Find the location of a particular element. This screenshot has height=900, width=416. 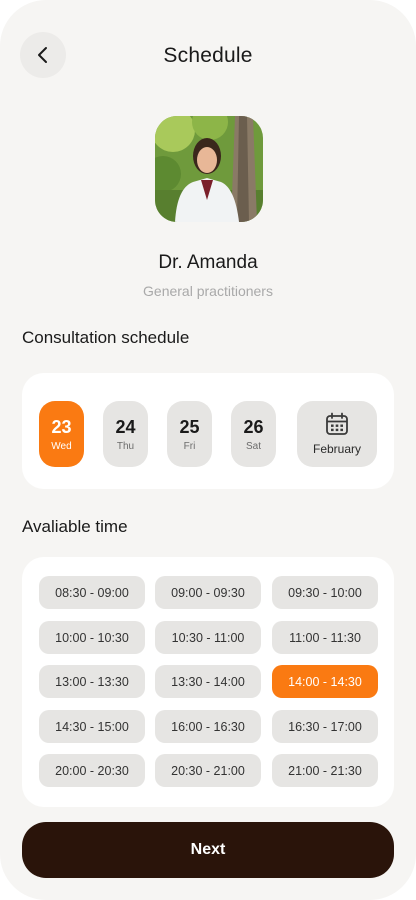

doctor-name: Dr. Amanda is located at coordinates (208, 262).